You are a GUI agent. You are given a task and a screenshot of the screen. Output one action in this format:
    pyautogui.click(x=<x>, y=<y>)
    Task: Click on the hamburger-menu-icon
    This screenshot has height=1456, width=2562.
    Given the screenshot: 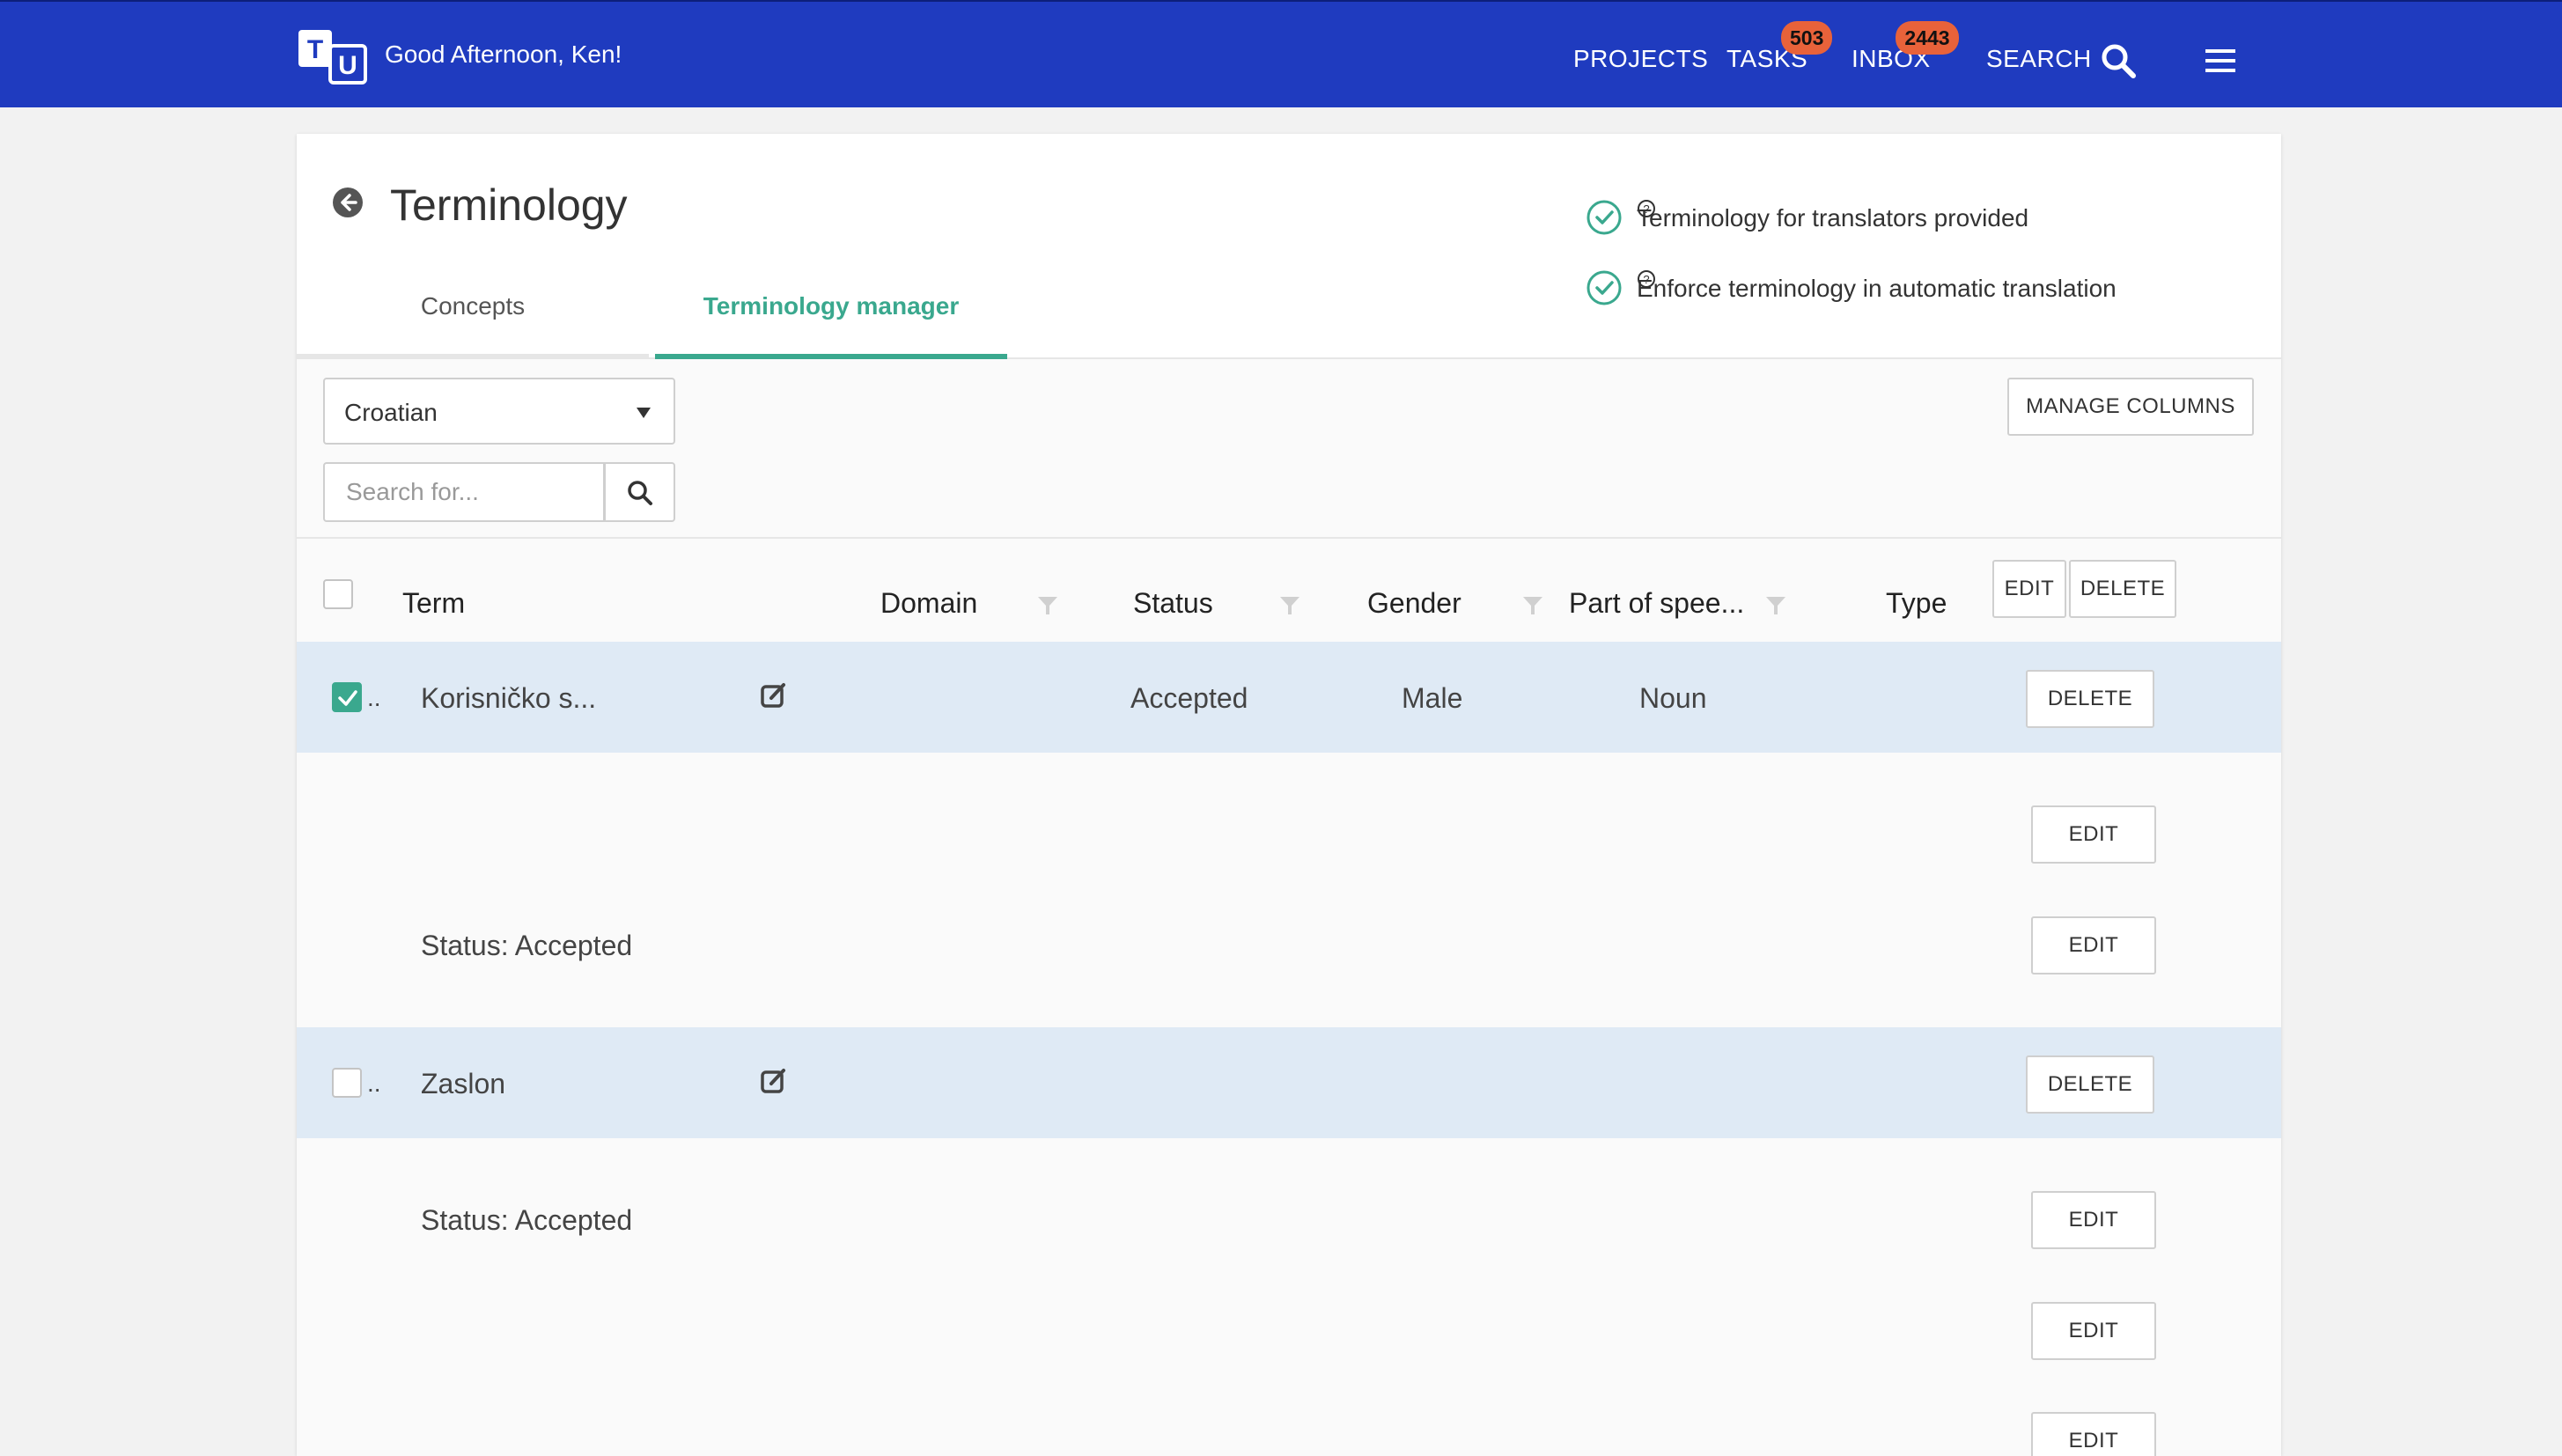 What is the action you would take?
    pyautogui.click(x=2220, y=63)
    